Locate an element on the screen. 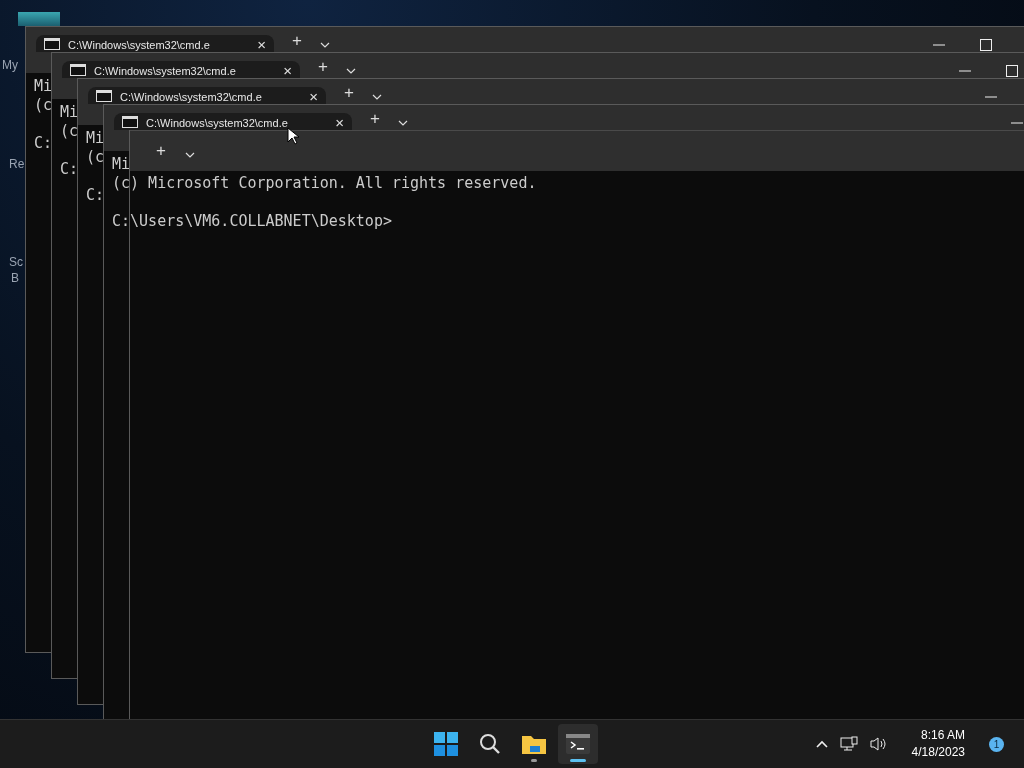 This screenshot has height=768, width=1024. desktop-icon-label: B is located at coordinates (15, 278).